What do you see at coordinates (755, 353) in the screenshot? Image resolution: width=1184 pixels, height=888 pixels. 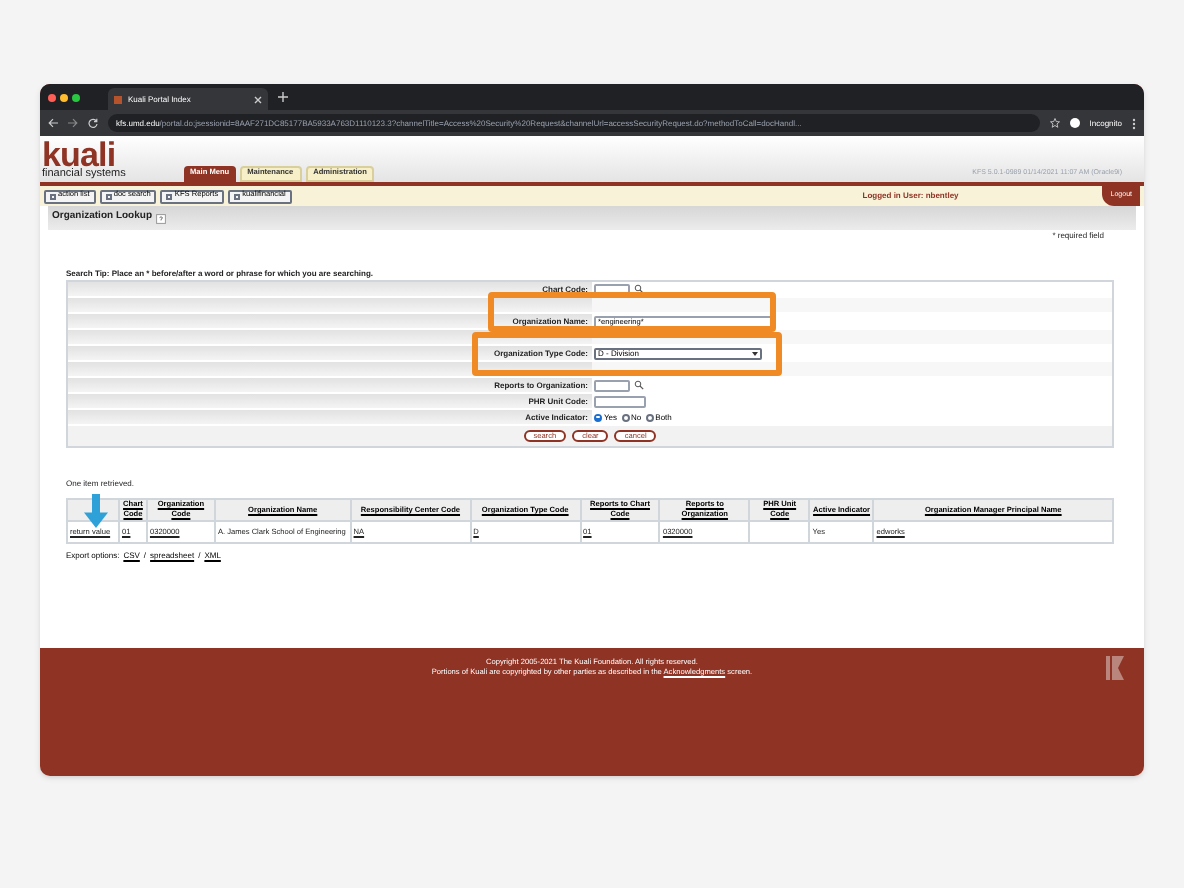 I see `caret-icon` at bounding box center [755, 353].